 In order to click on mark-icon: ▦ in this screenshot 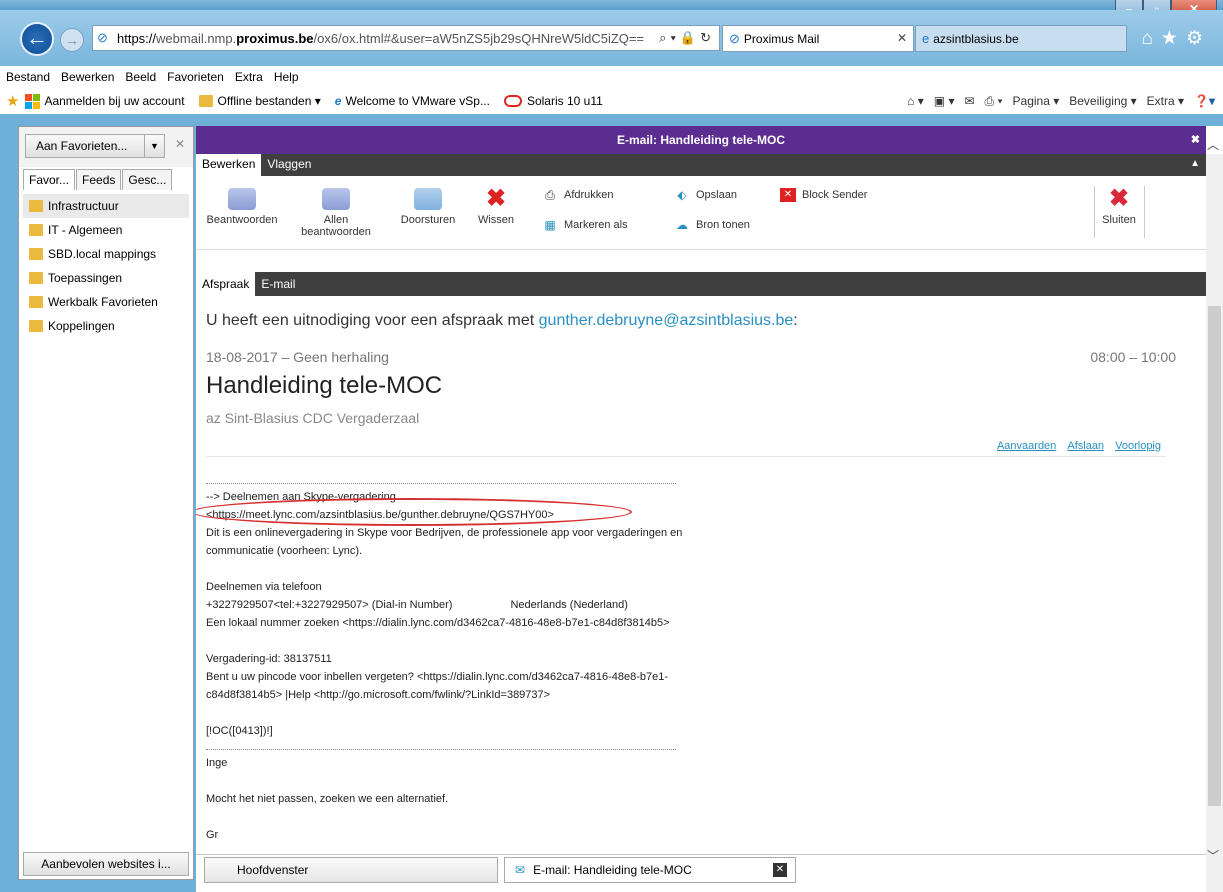, I will do `click(550, 225)`.